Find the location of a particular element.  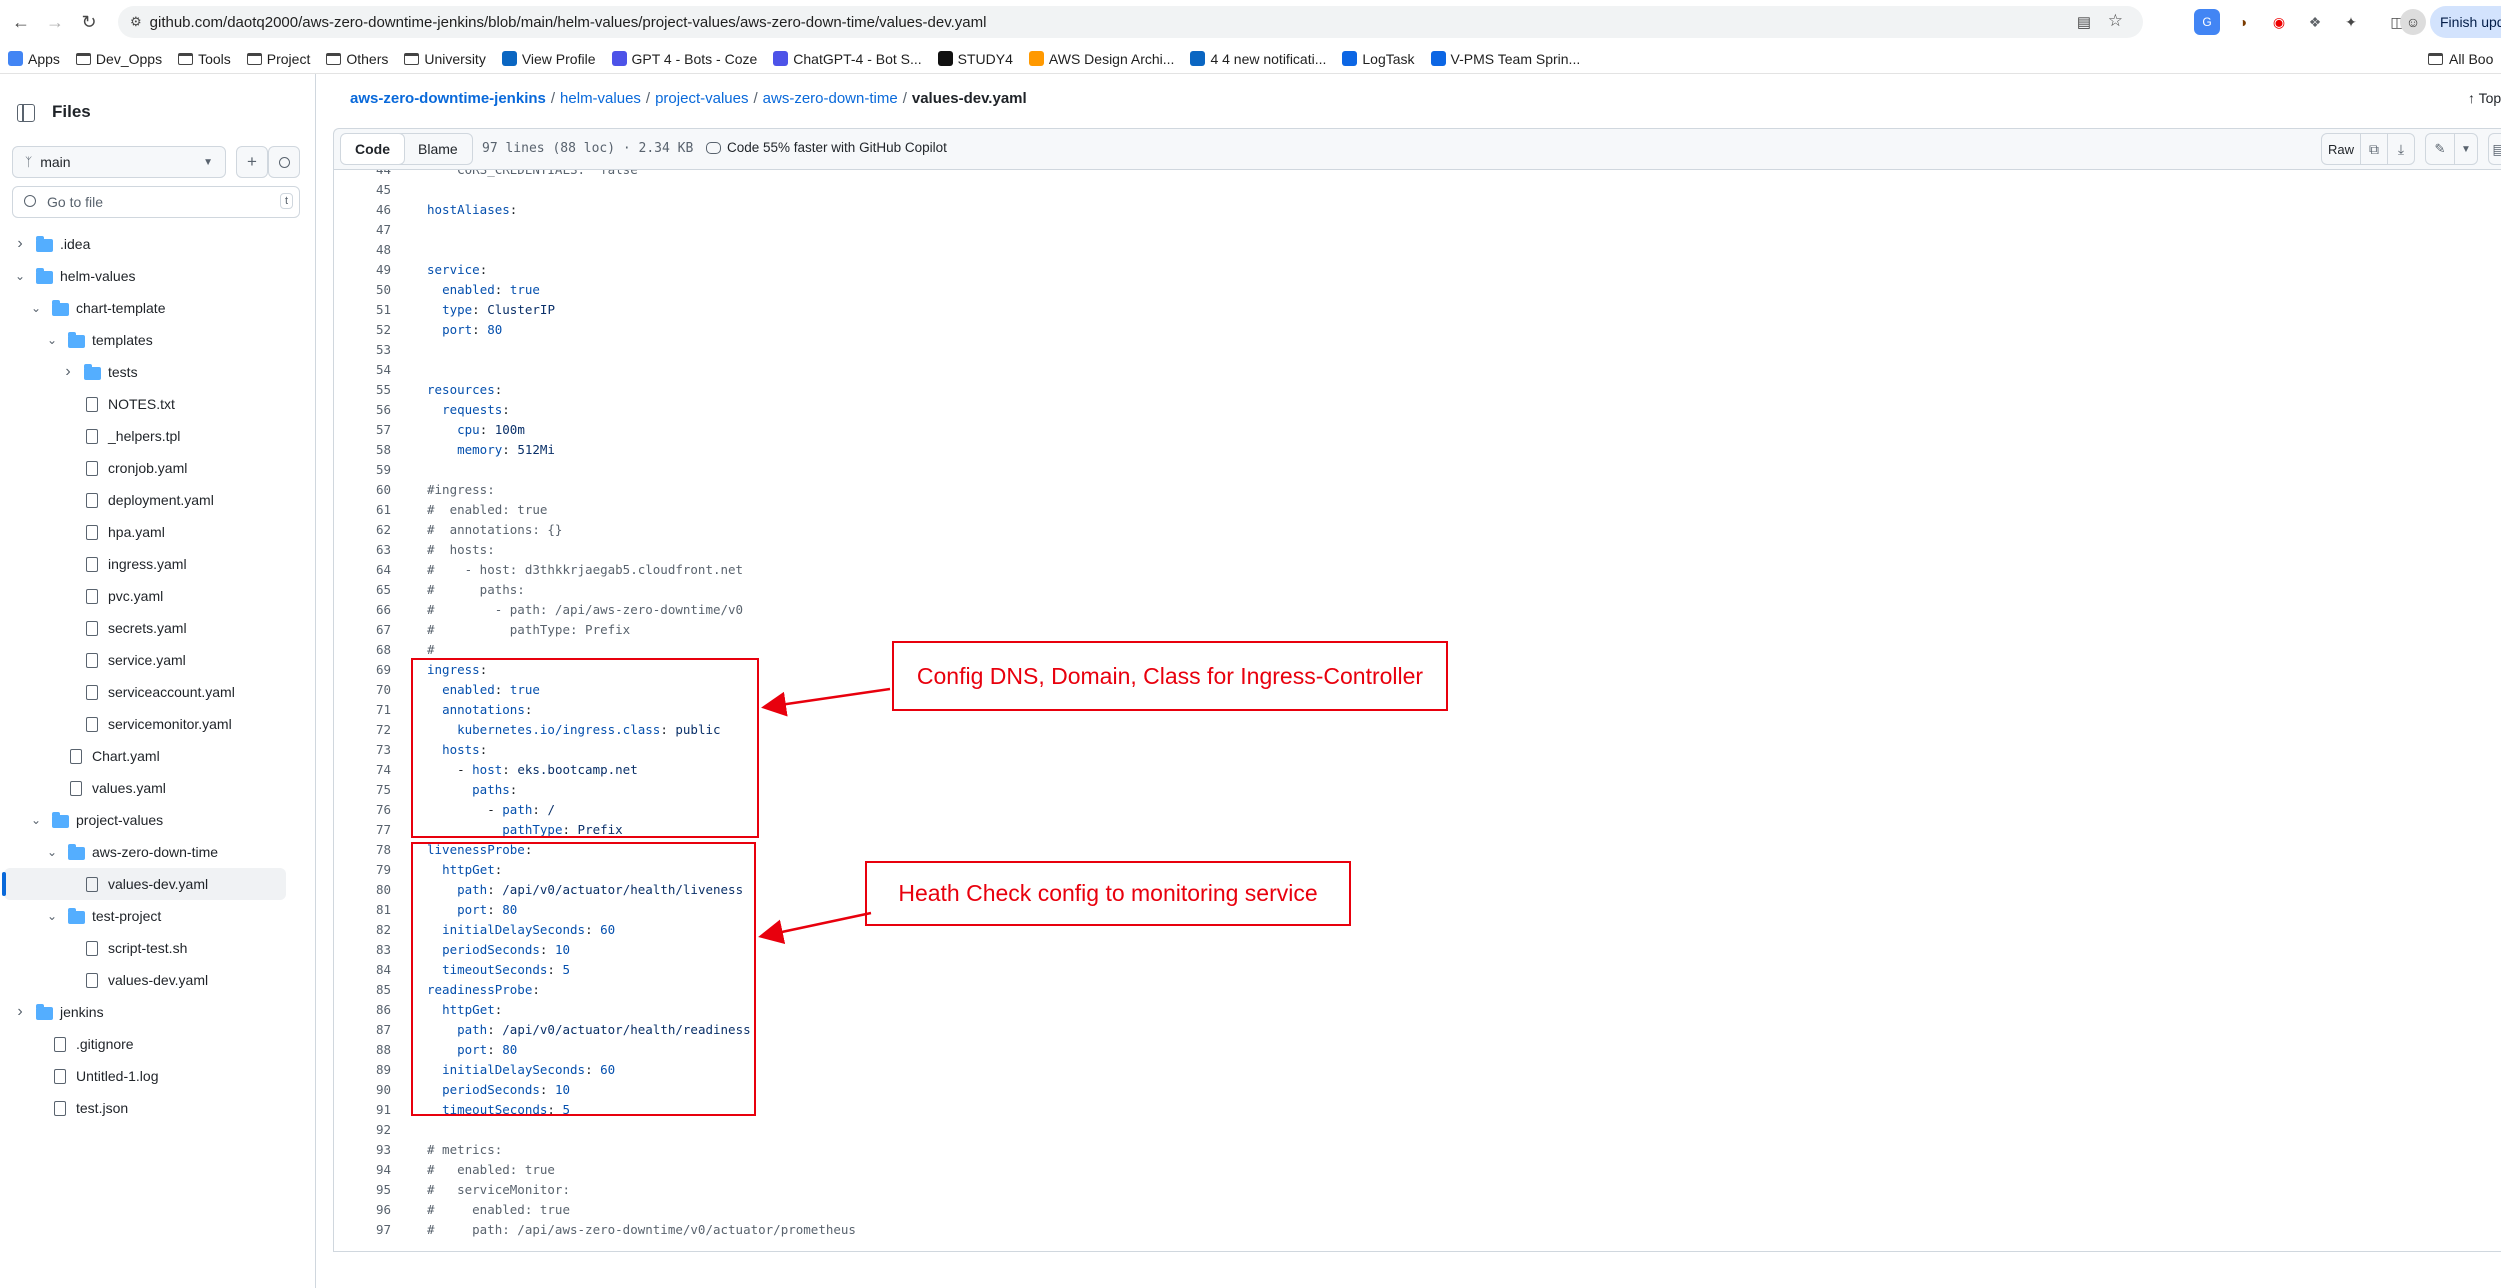

line-number: 83 is located at coordinates (362, 950).